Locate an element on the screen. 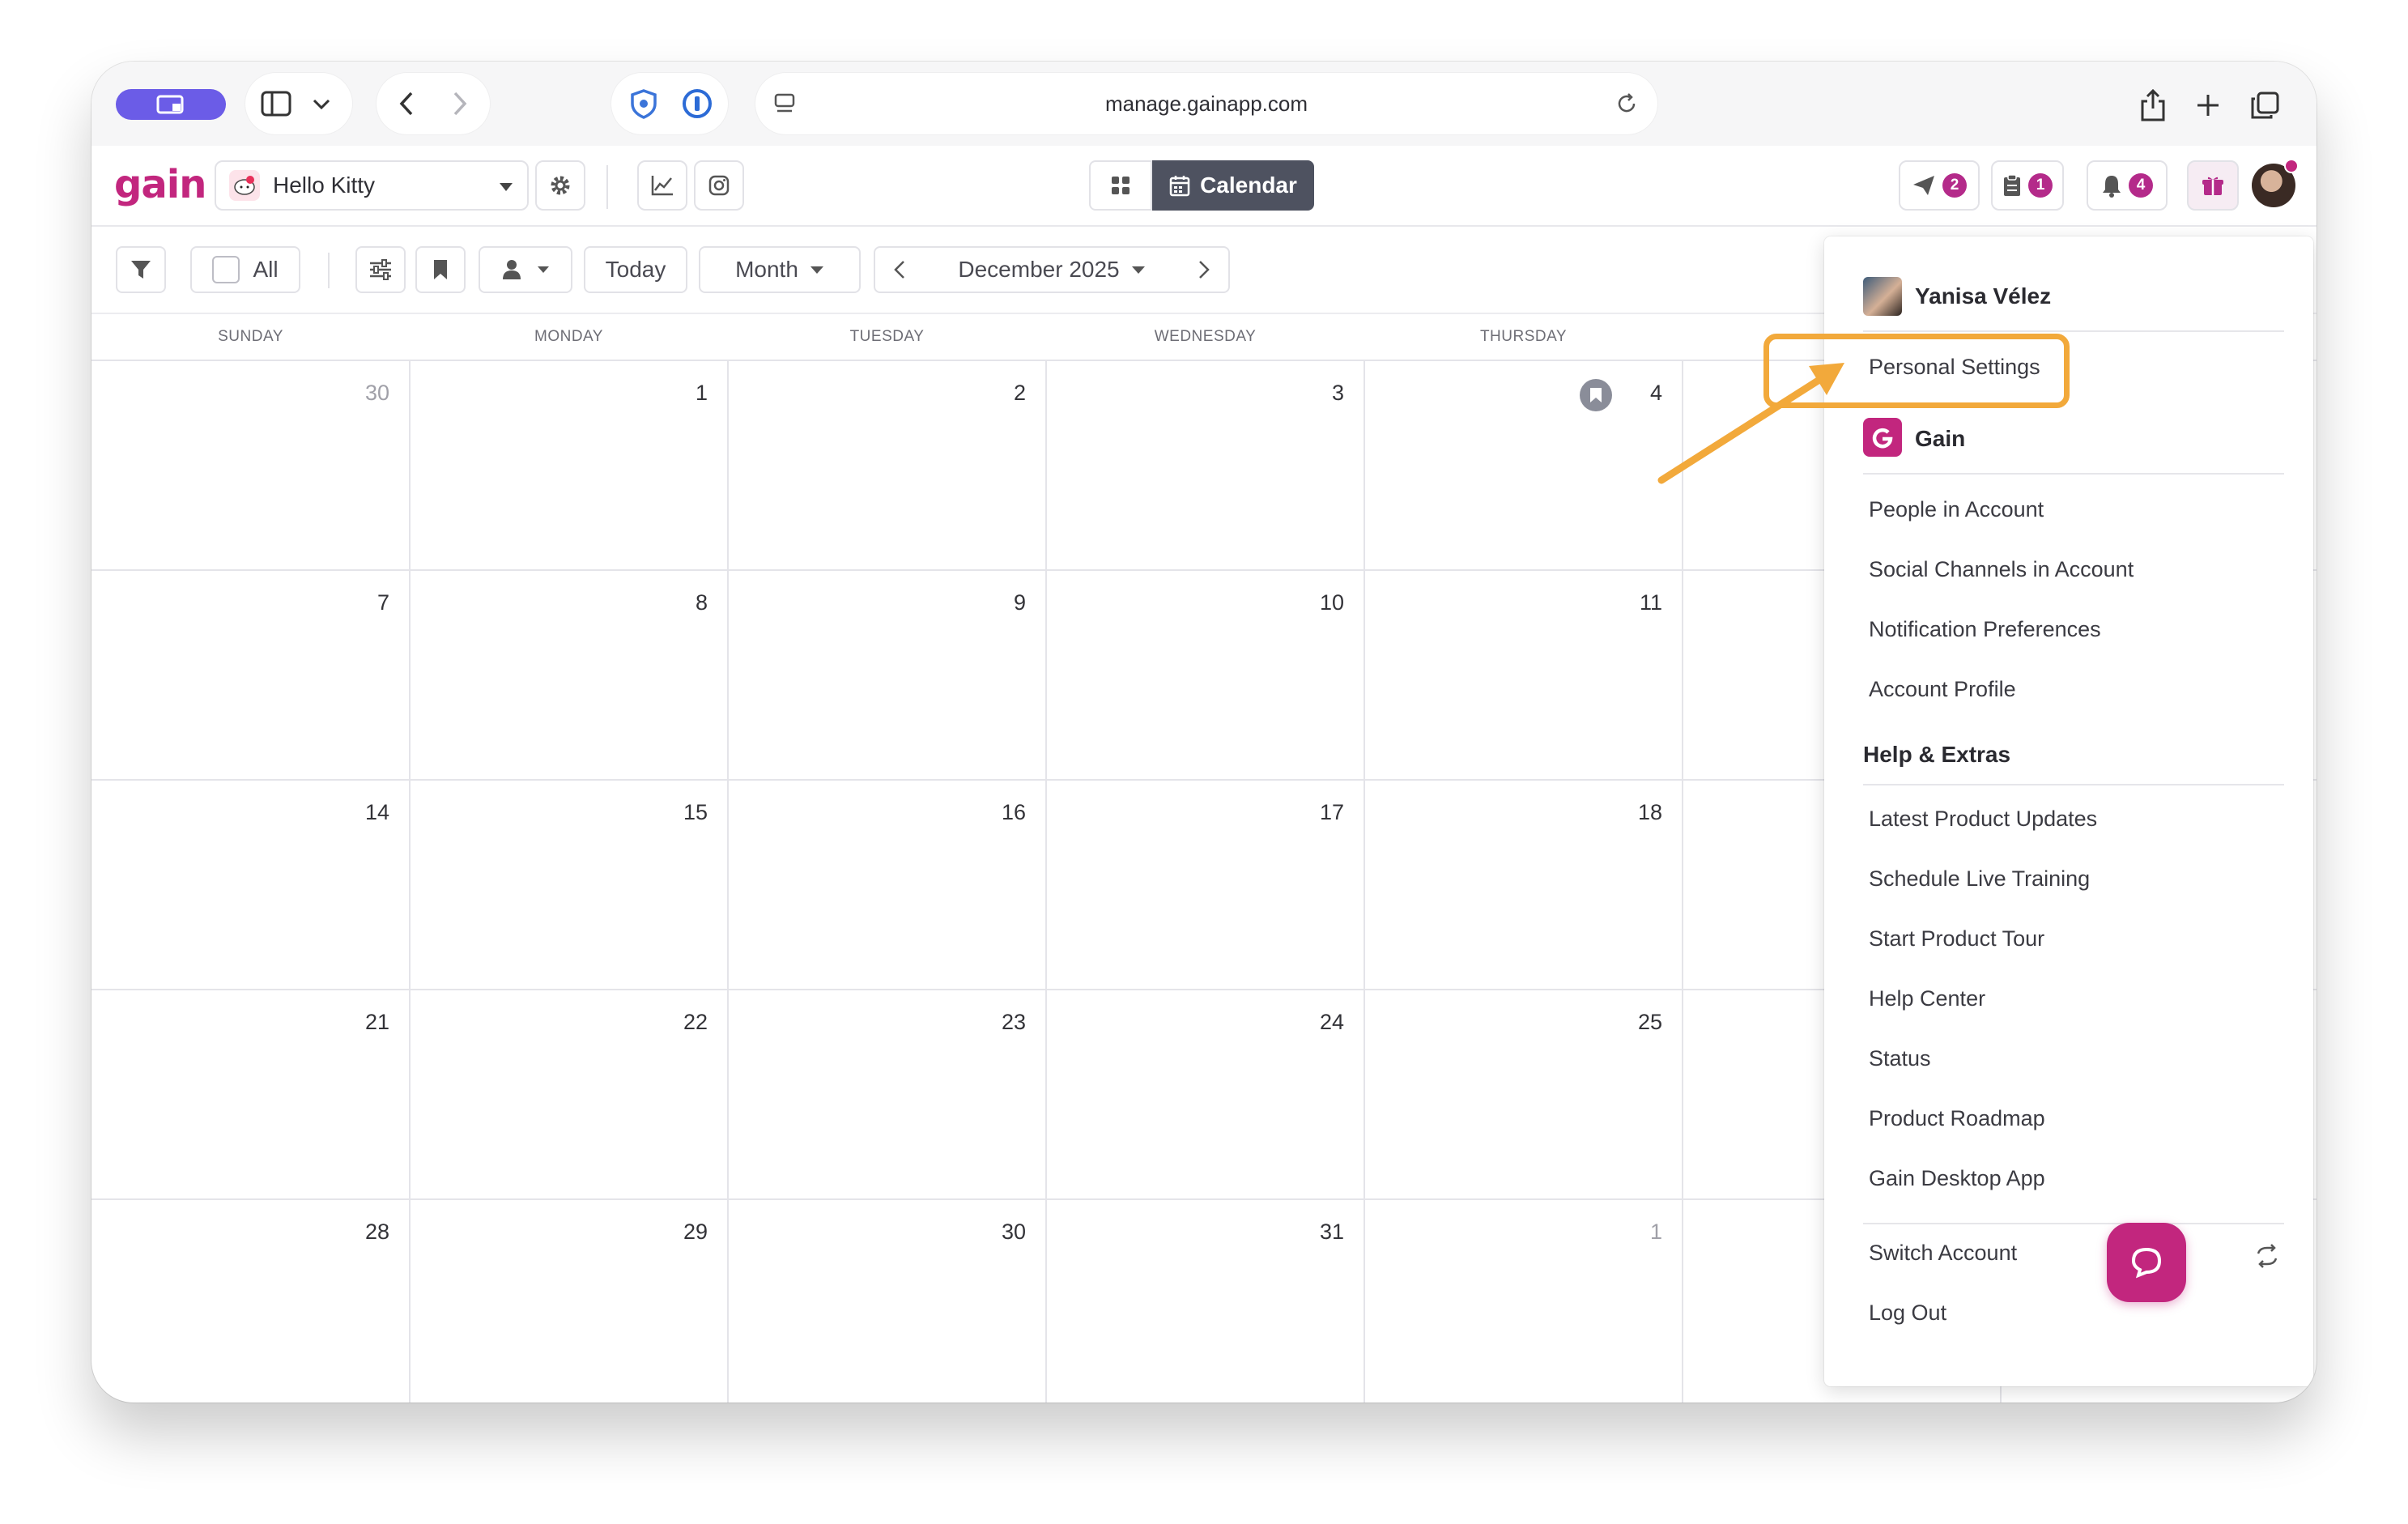 The height and width of the screenshot is (1524, 2408). instagram-button is located at coordinates (719, 185).